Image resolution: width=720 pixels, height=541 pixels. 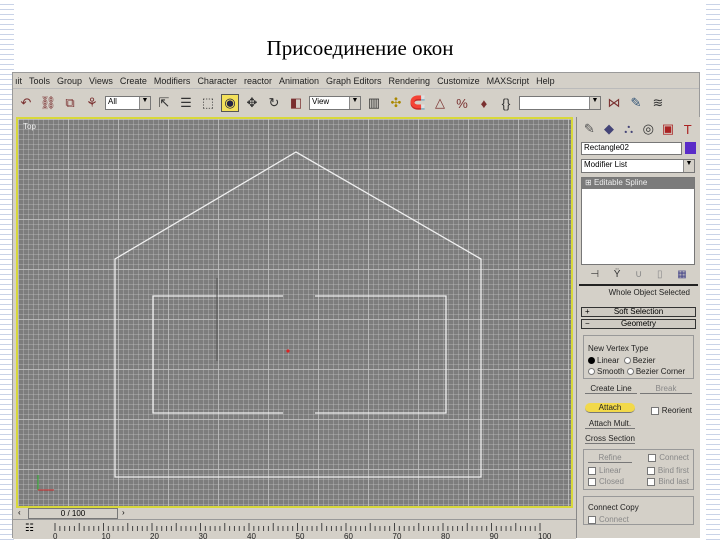 What do you see at coordinates (560, 103) in the screenshot?
I see `named-selection-dropdown: ▼` at bounding box center [560, 103].